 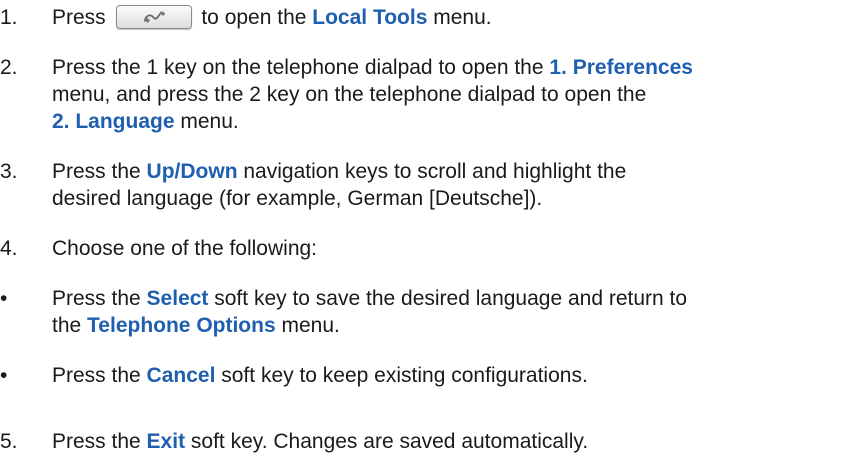 What do you see at coordinates (459, 325) in the screenshot?
I see `text-line: the Telephone Options menu.` at bounding box center [459, 325].